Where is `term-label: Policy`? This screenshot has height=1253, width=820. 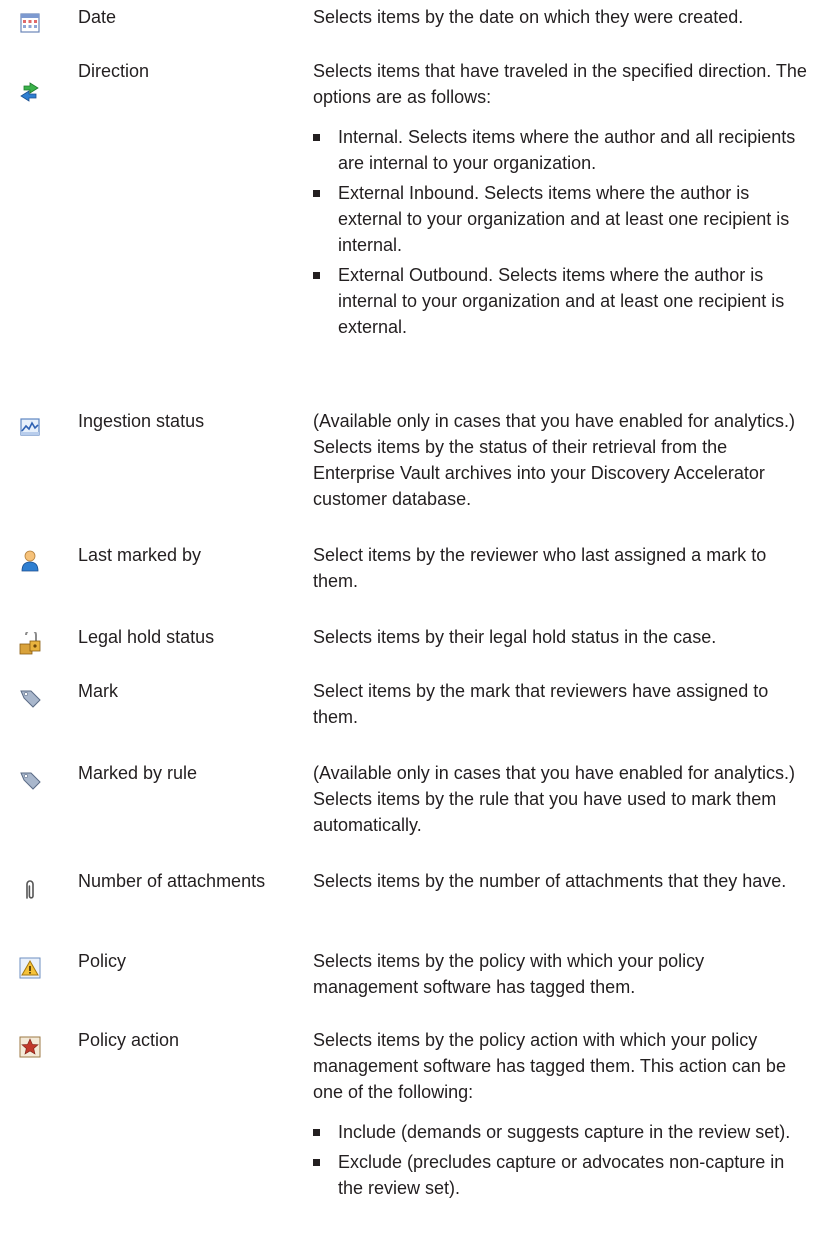
term-label: Policy is located at coordinates (102, 961).